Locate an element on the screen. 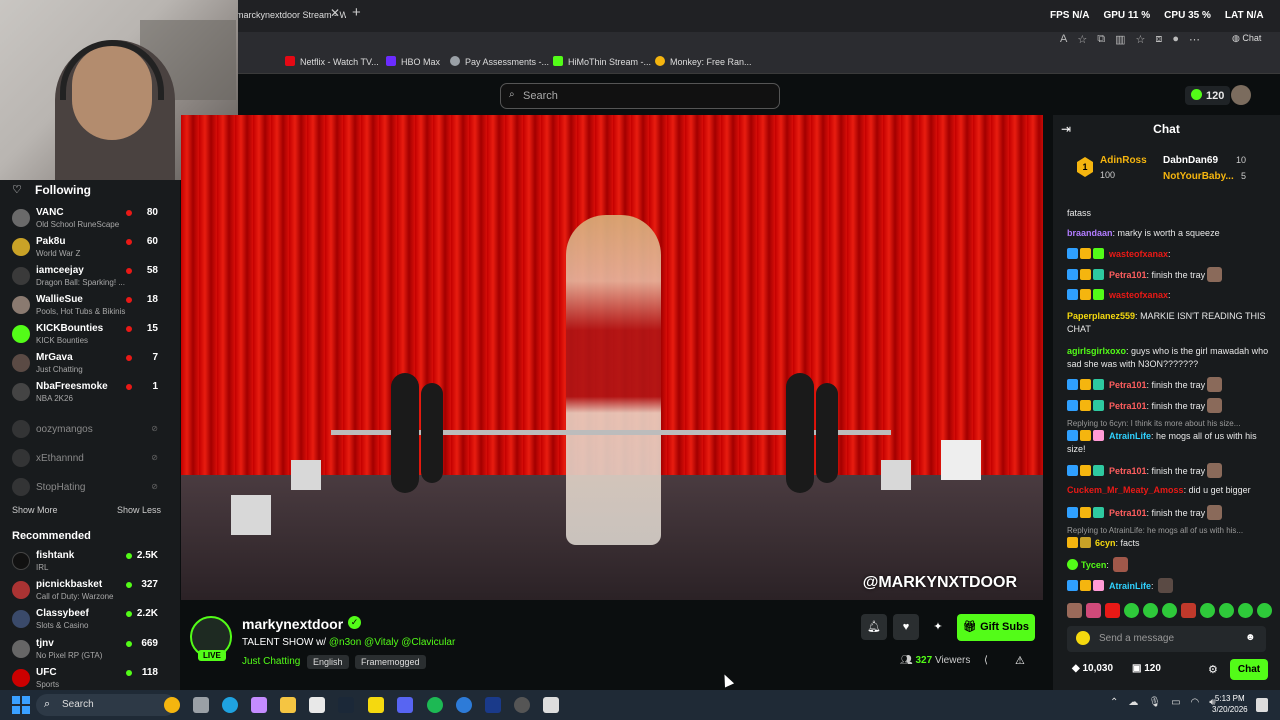  channel-points: ◆ 10,030 is located at coordinates (1092, 668).